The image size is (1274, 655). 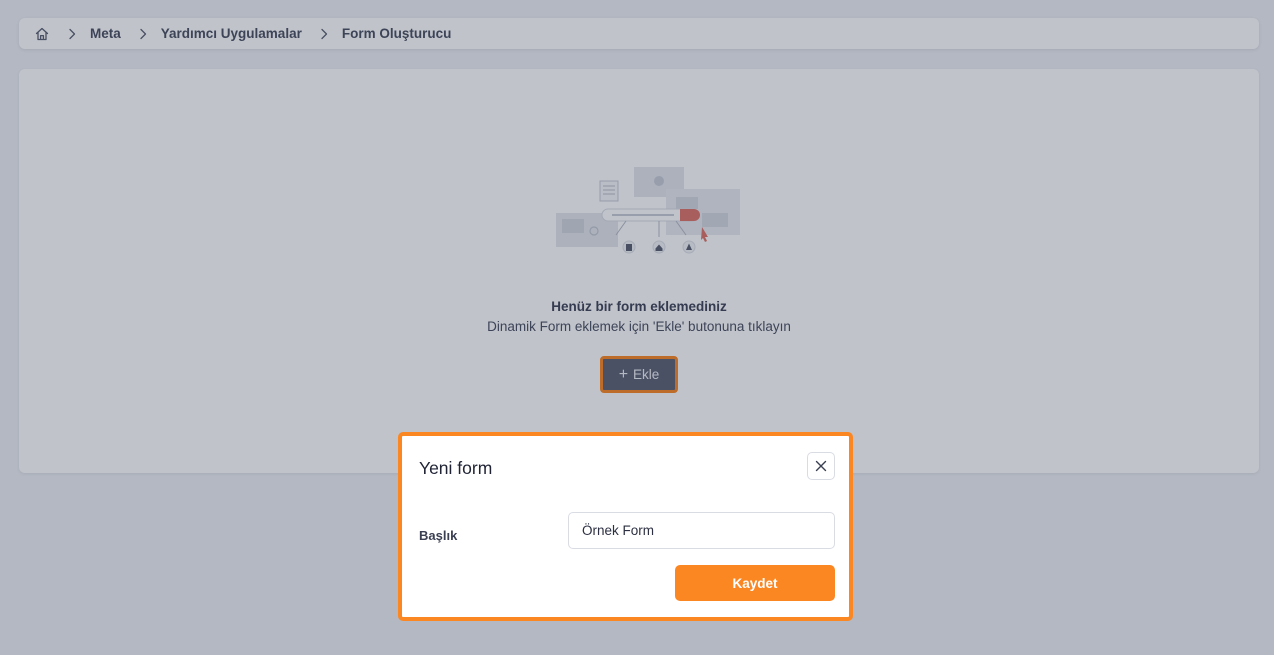 I want to click on save-button: Kaydet, so click(x=755, y=583).